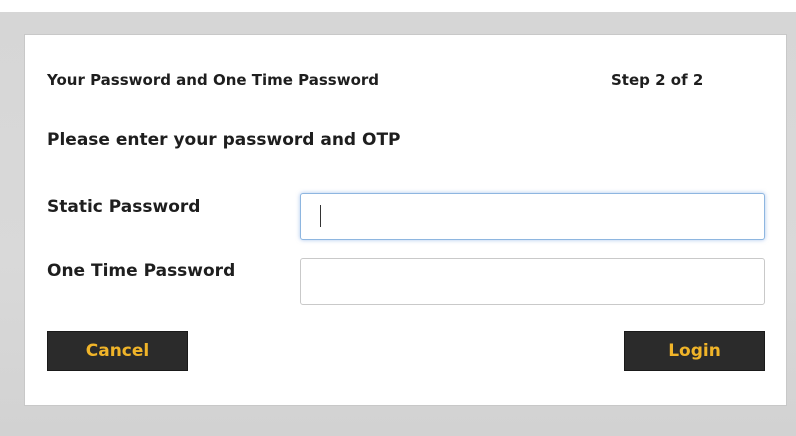 Image resolution: width=796 pixels, height=436 pixels. I want to click on one-time-password-field, so click(532, 281).